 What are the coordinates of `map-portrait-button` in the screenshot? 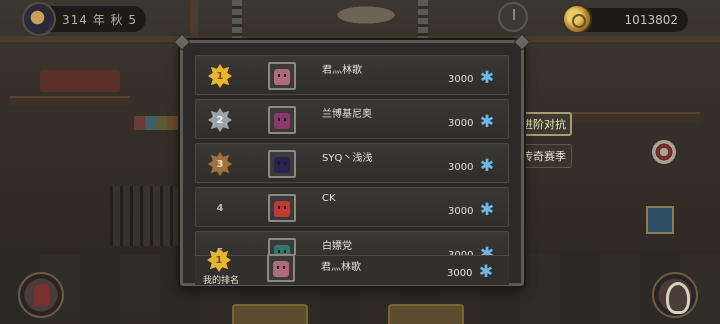 It's located at (675, 295).